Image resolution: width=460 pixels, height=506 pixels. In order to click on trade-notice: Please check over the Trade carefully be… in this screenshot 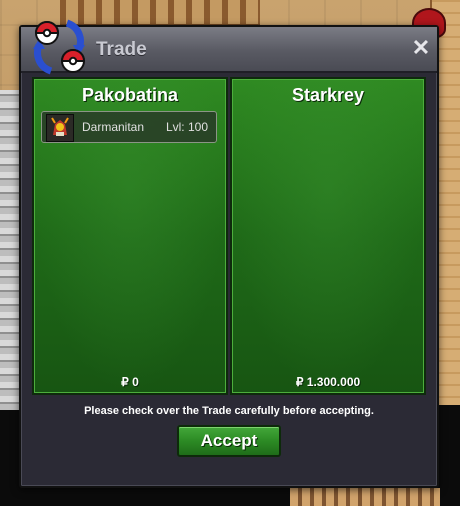, I will do `click(229, 411)`.